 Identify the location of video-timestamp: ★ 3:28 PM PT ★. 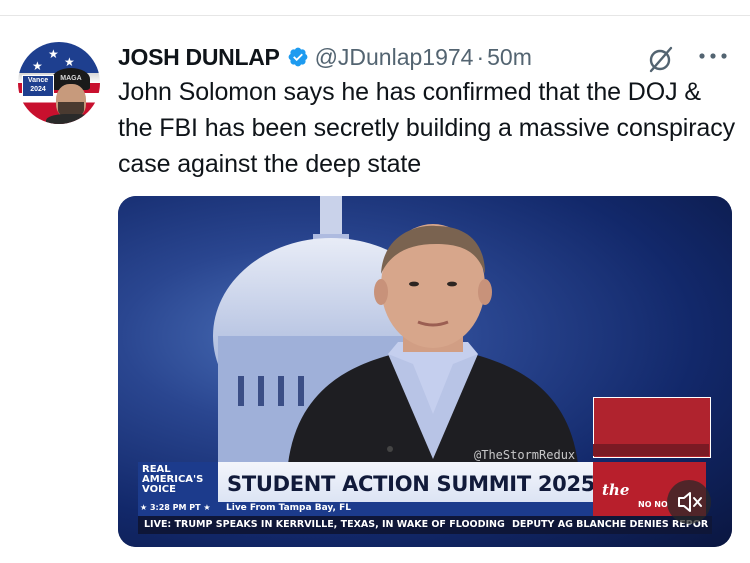
(175, 507).